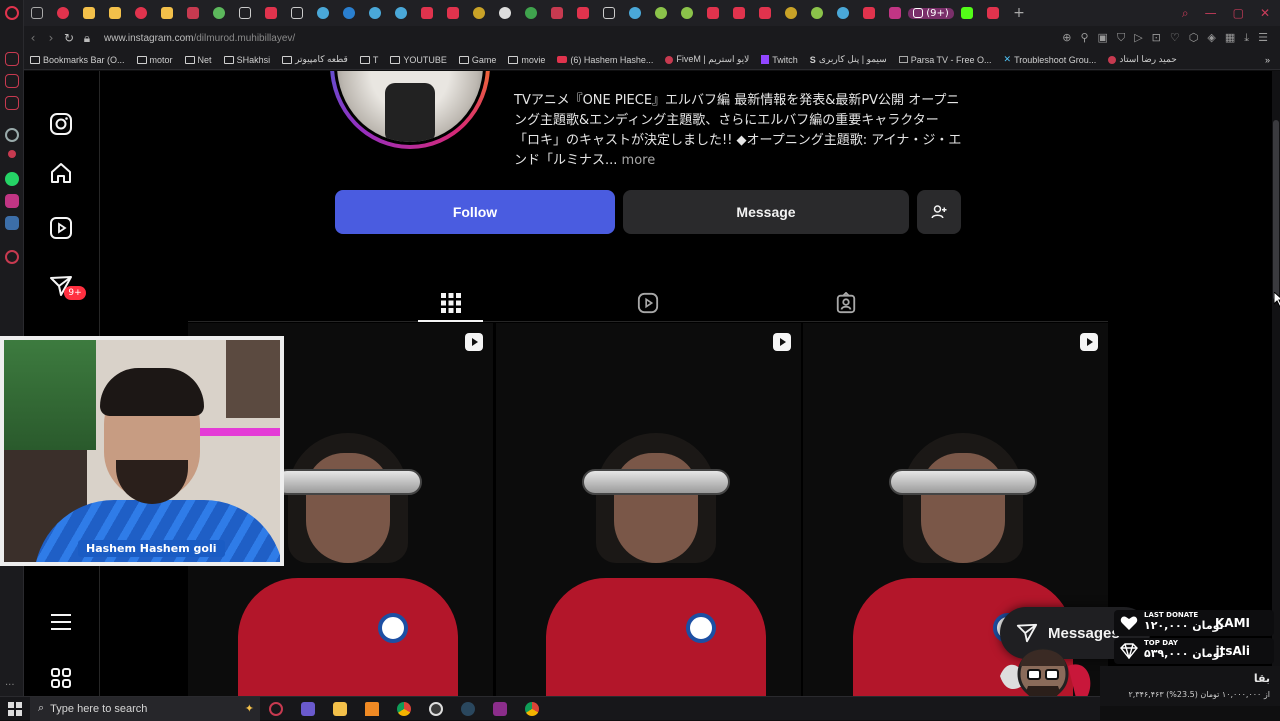 The height and width of the screenshot is (721, 1280). I want to click on bookmark-item: Net, so click(198, 60).